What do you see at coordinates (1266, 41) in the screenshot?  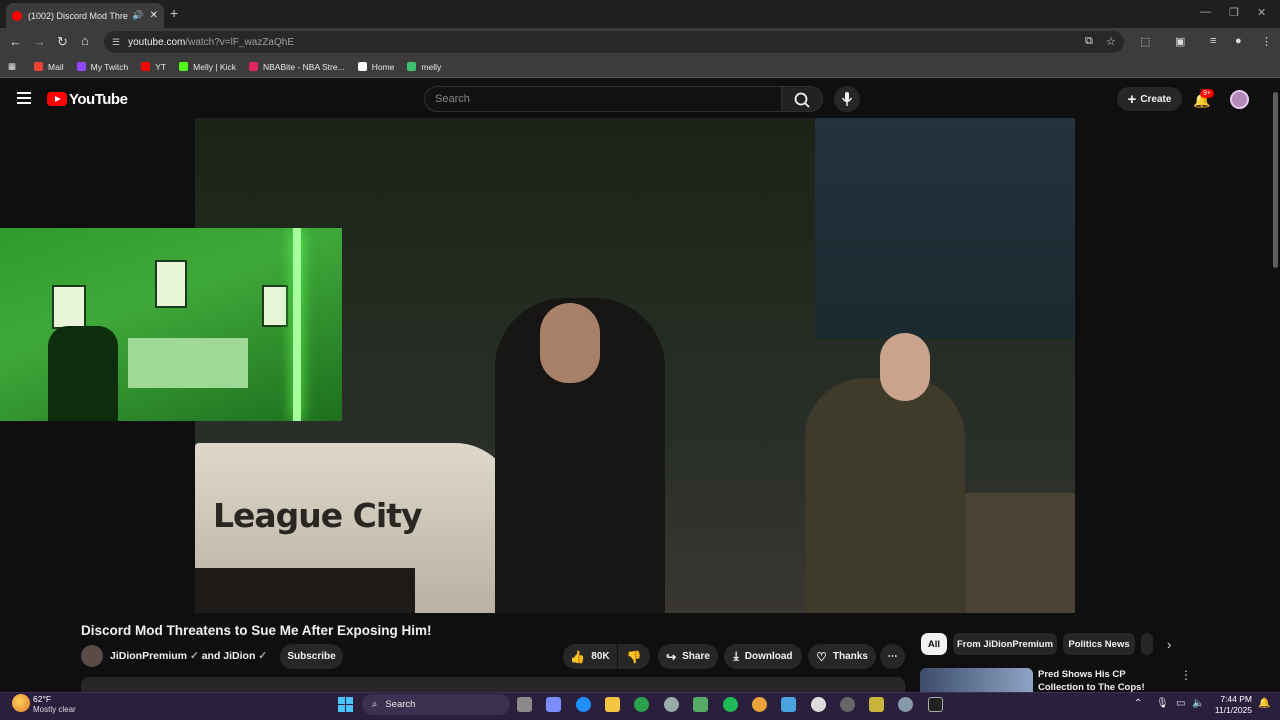 I see `menu-dots-icon: ⋮` at bounding box center [1266, 41].